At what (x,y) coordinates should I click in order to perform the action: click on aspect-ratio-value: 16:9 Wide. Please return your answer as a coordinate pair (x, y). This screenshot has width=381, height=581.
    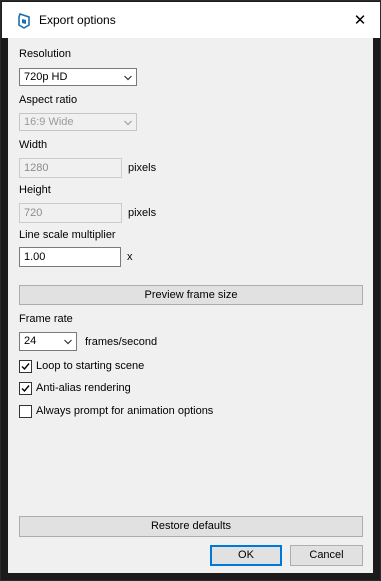
    Looking at the image, I should click on (49, 122).